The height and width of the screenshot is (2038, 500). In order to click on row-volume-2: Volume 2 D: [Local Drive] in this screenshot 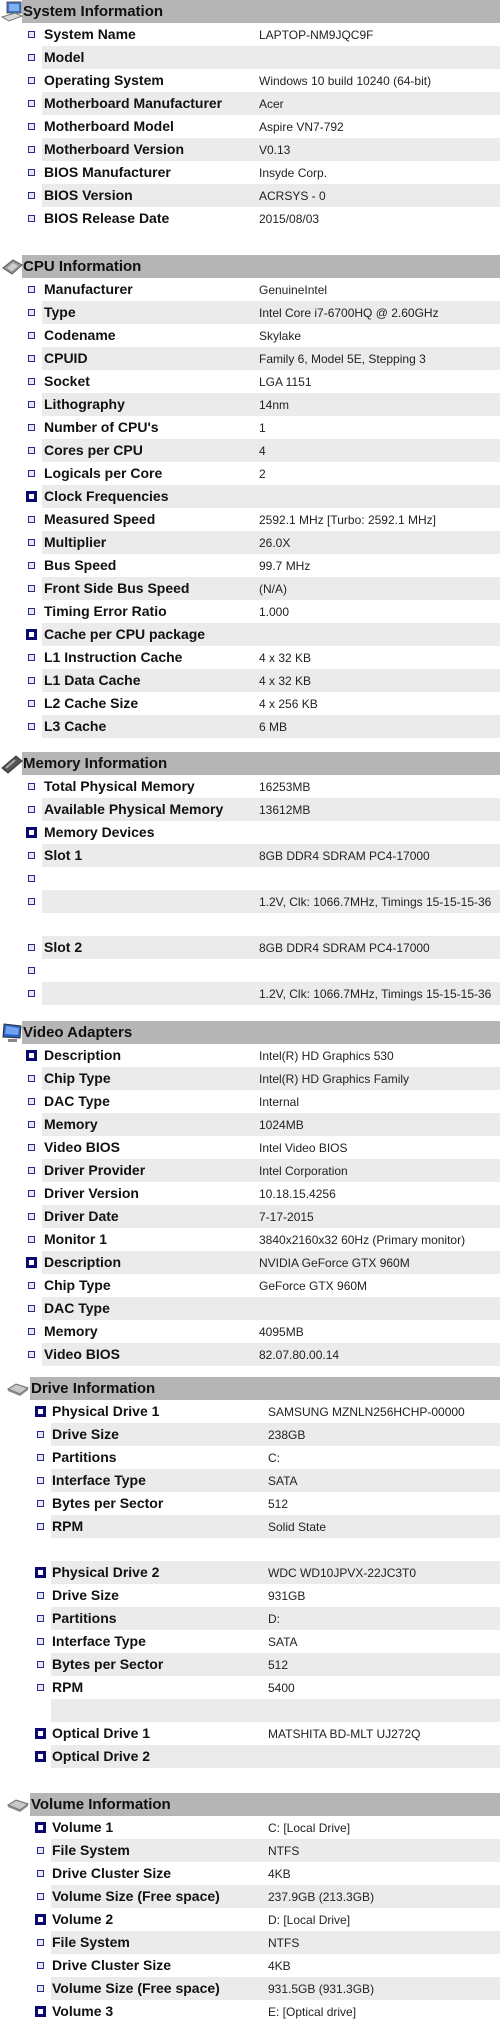, I will do `click(250, 1919)`.